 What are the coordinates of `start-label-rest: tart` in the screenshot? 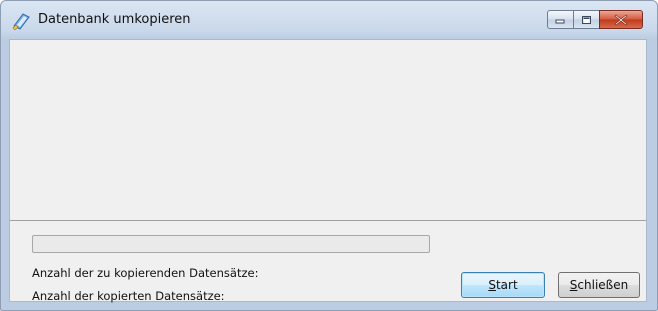 It's located at (506, 285).